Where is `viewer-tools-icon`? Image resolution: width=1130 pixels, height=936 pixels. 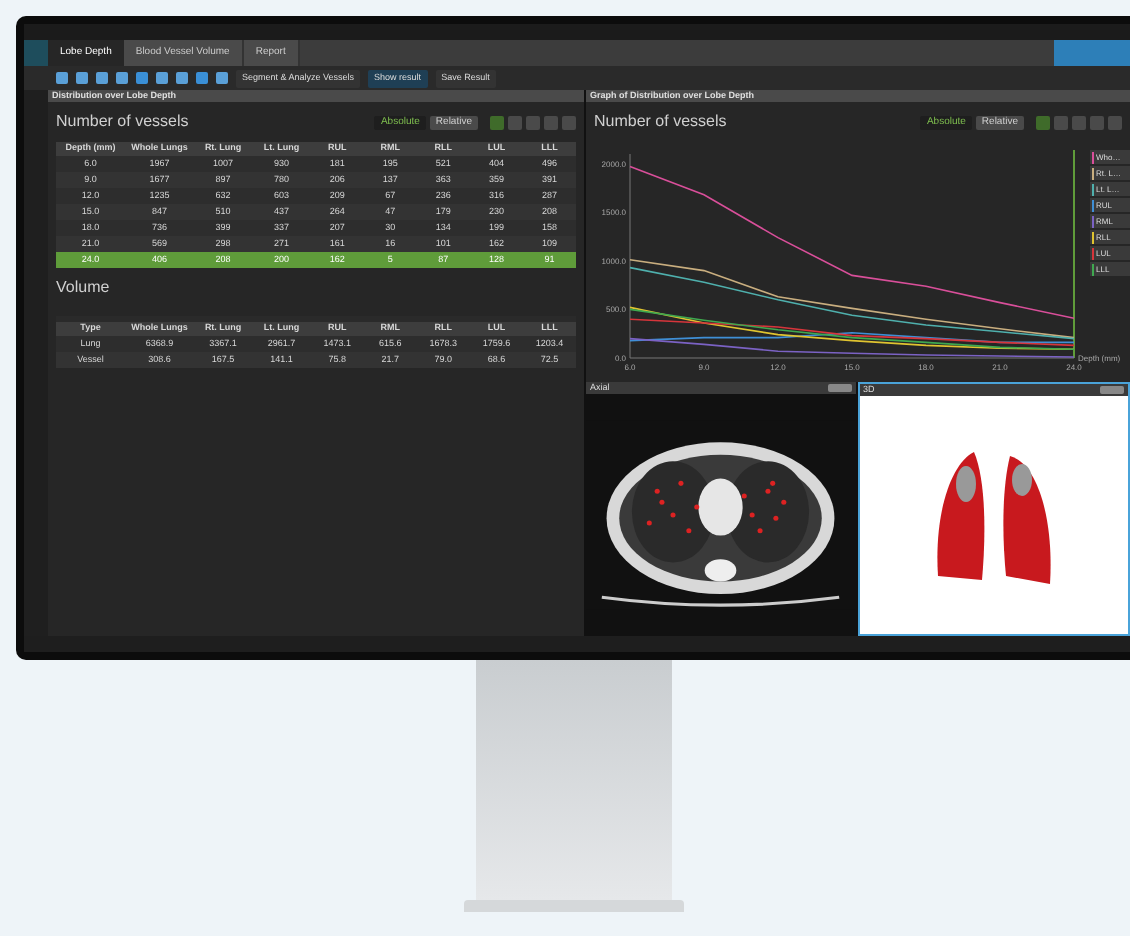
viewer-tools-icon is located at coordinates (839, 388).